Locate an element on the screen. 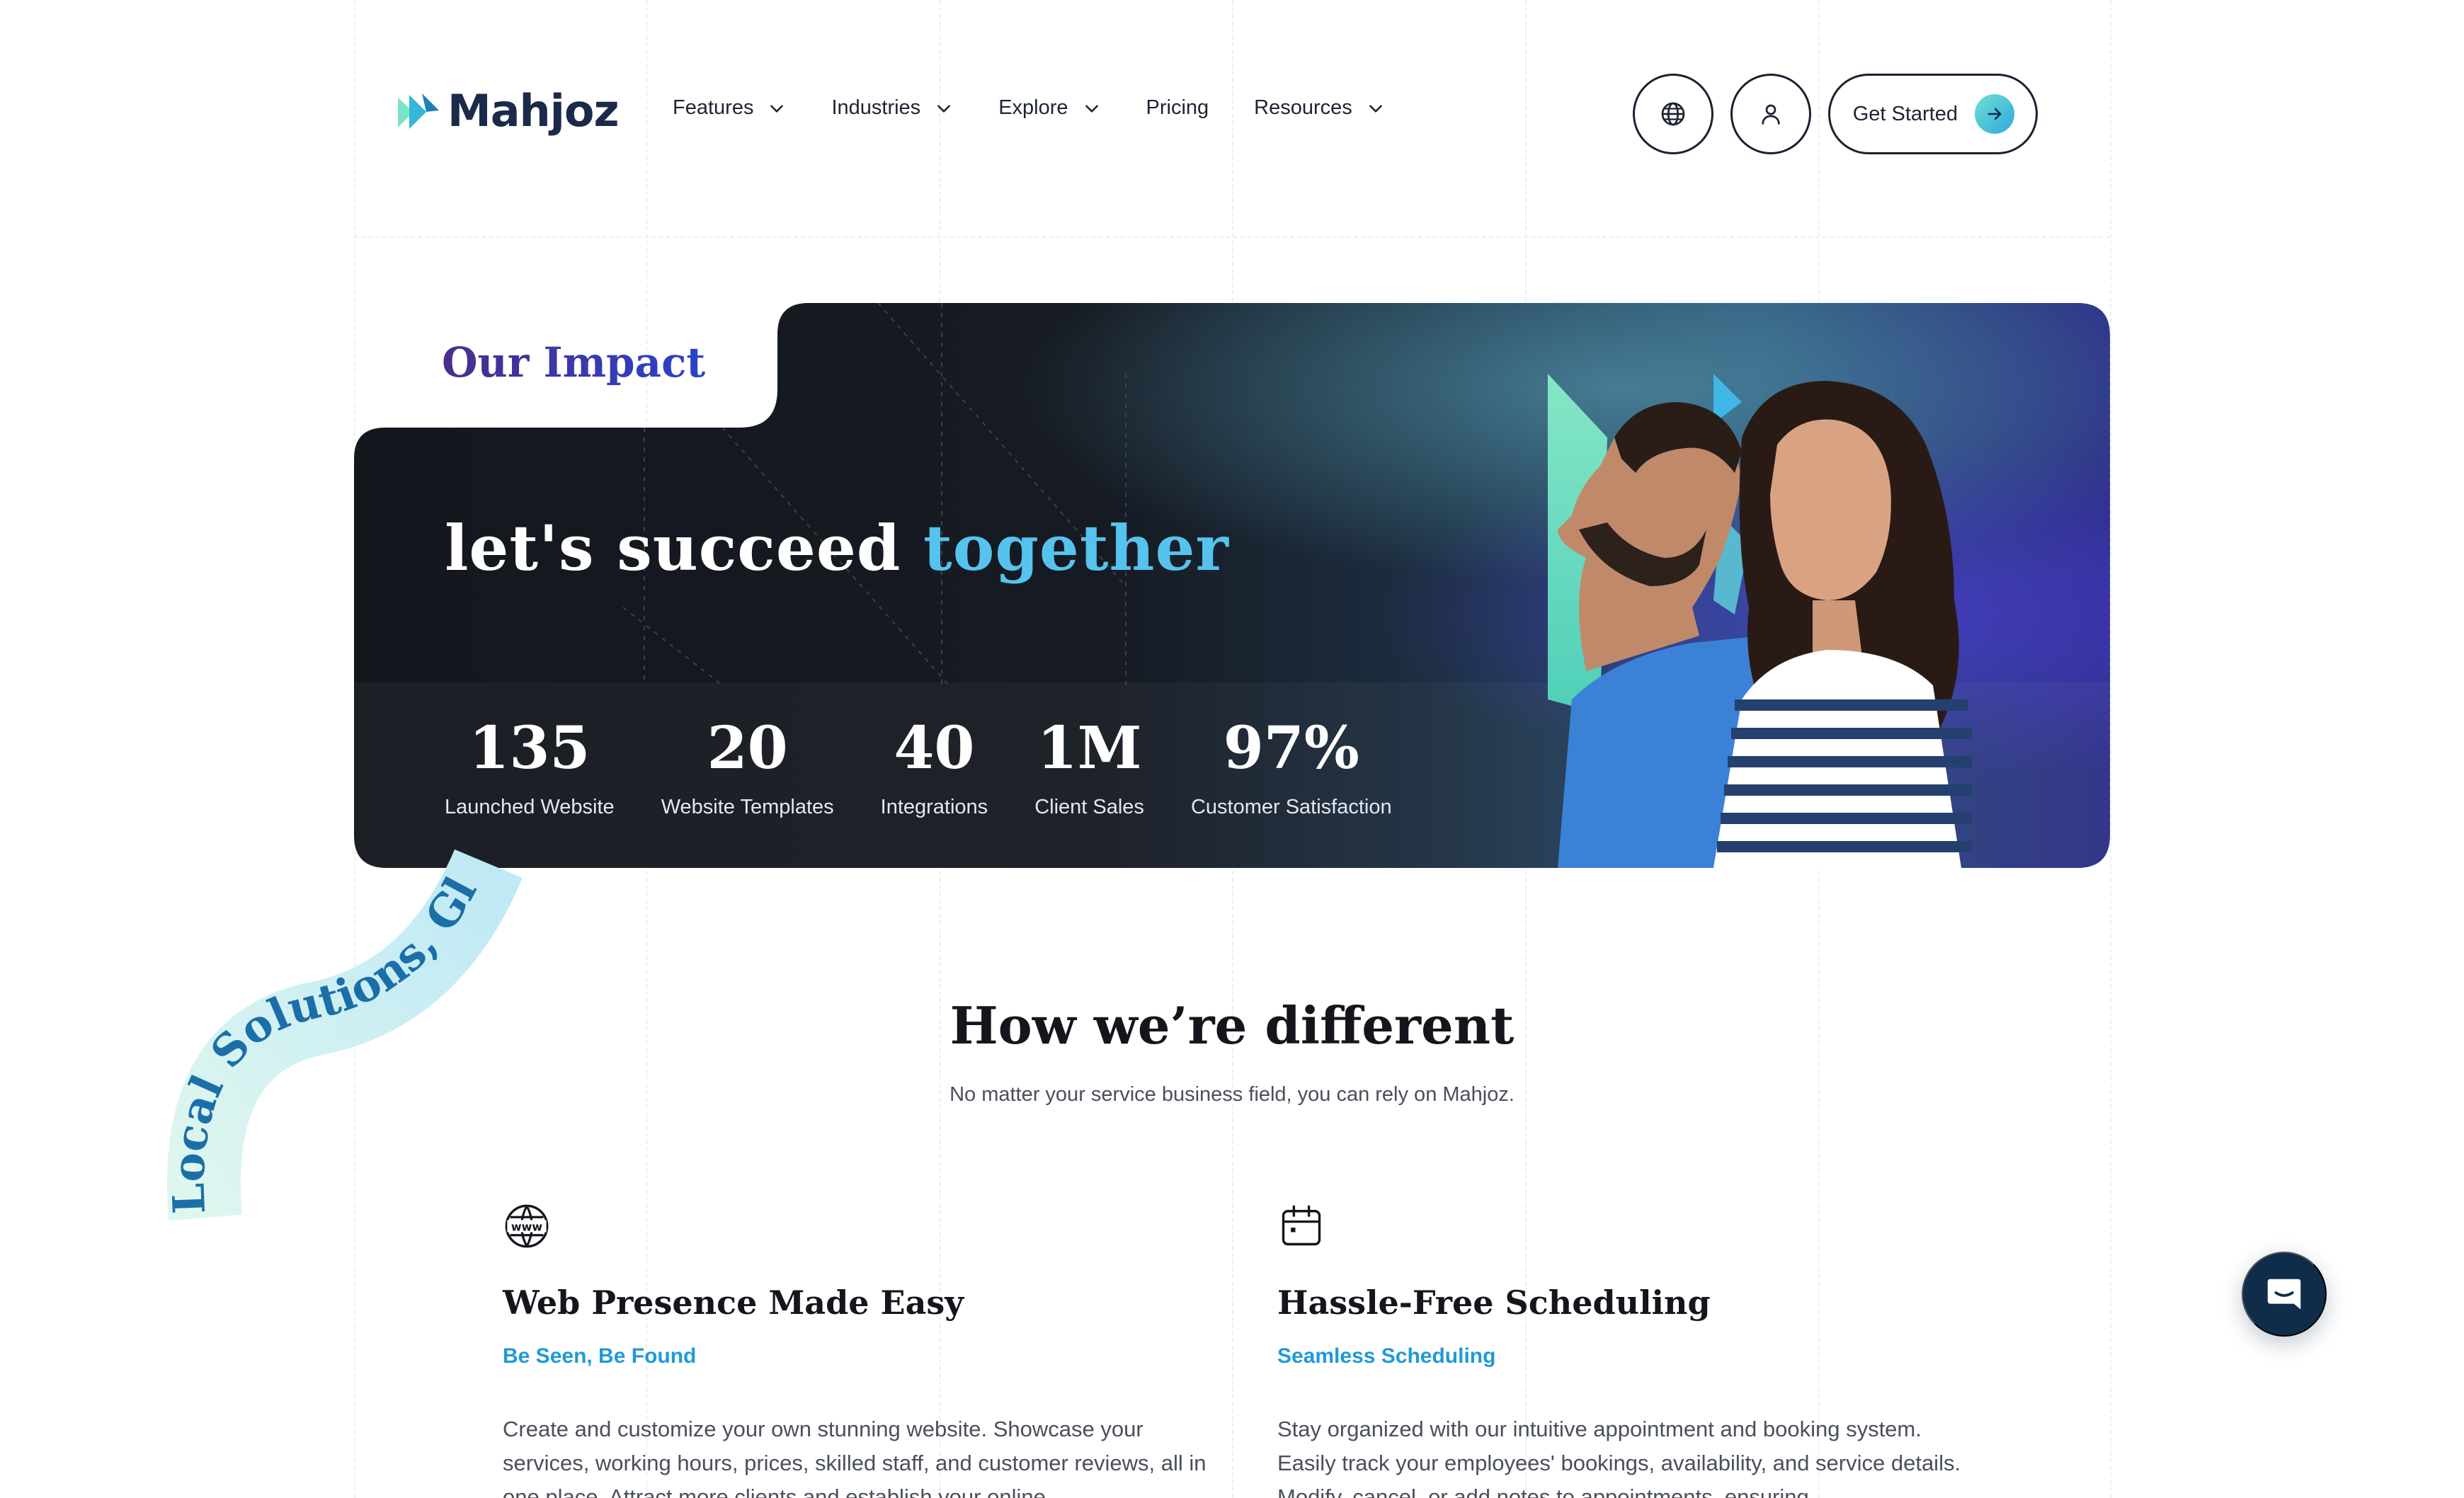 This screenshot has height=1498, width=2464. feature-tagline: Seamless Scheduling is located at coordinates (1387, 1356).